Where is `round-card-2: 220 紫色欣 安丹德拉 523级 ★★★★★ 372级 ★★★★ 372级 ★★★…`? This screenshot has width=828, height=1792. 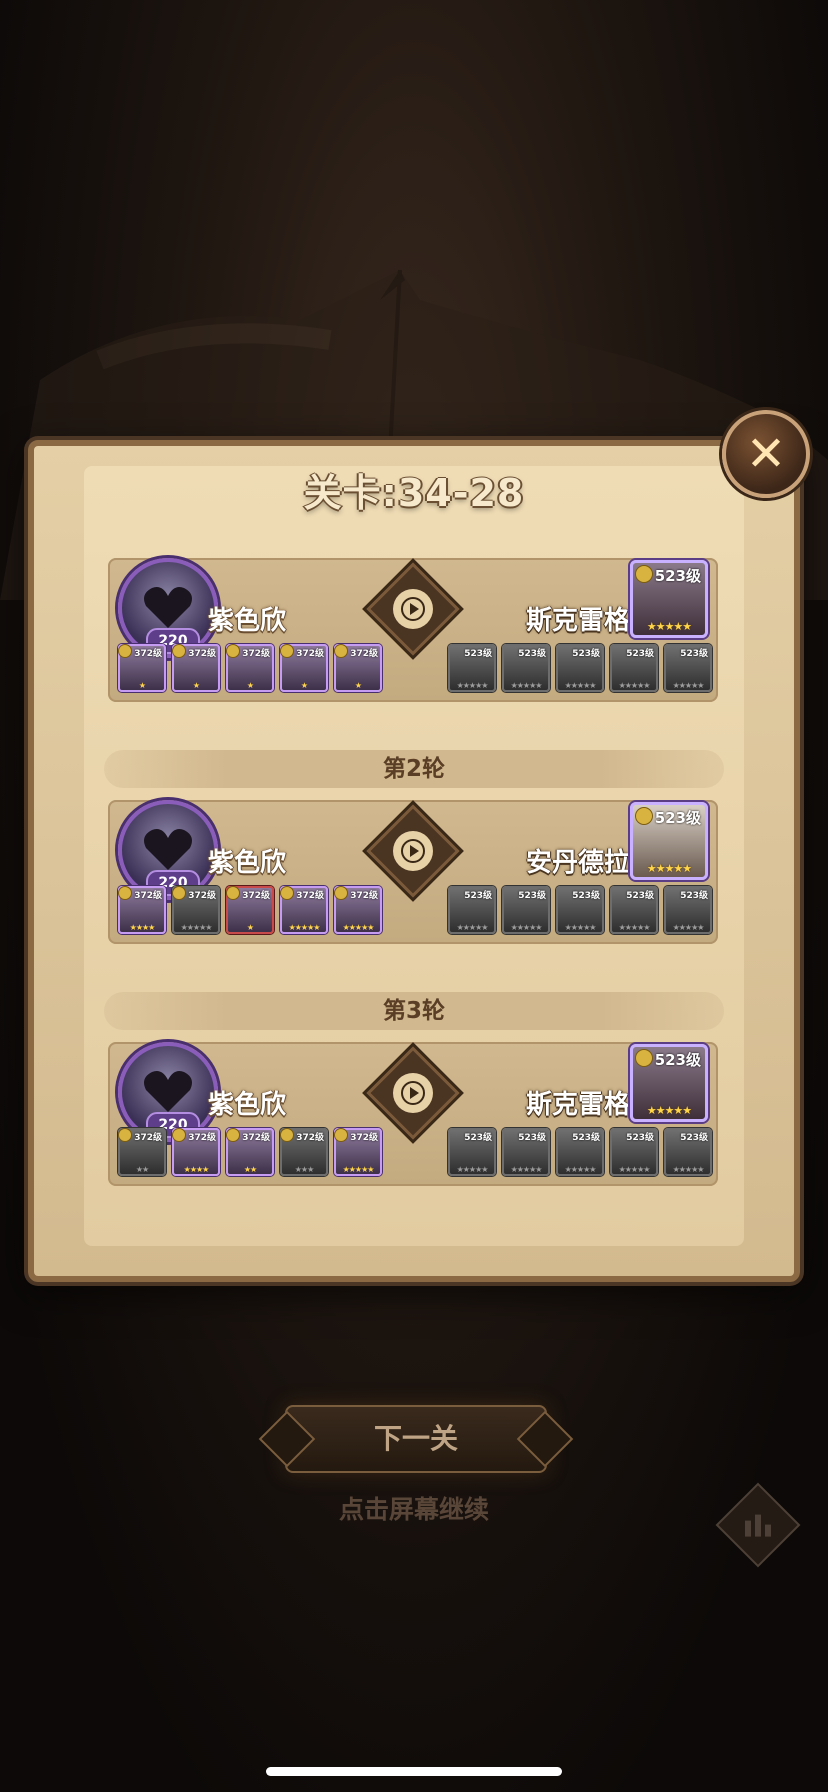 round-card-2: 220 紫色欣 安丹德拉 523级 ★★★★★ 372级 ★★★★ 372级 ★★★… is located at coordinates (413, 872).